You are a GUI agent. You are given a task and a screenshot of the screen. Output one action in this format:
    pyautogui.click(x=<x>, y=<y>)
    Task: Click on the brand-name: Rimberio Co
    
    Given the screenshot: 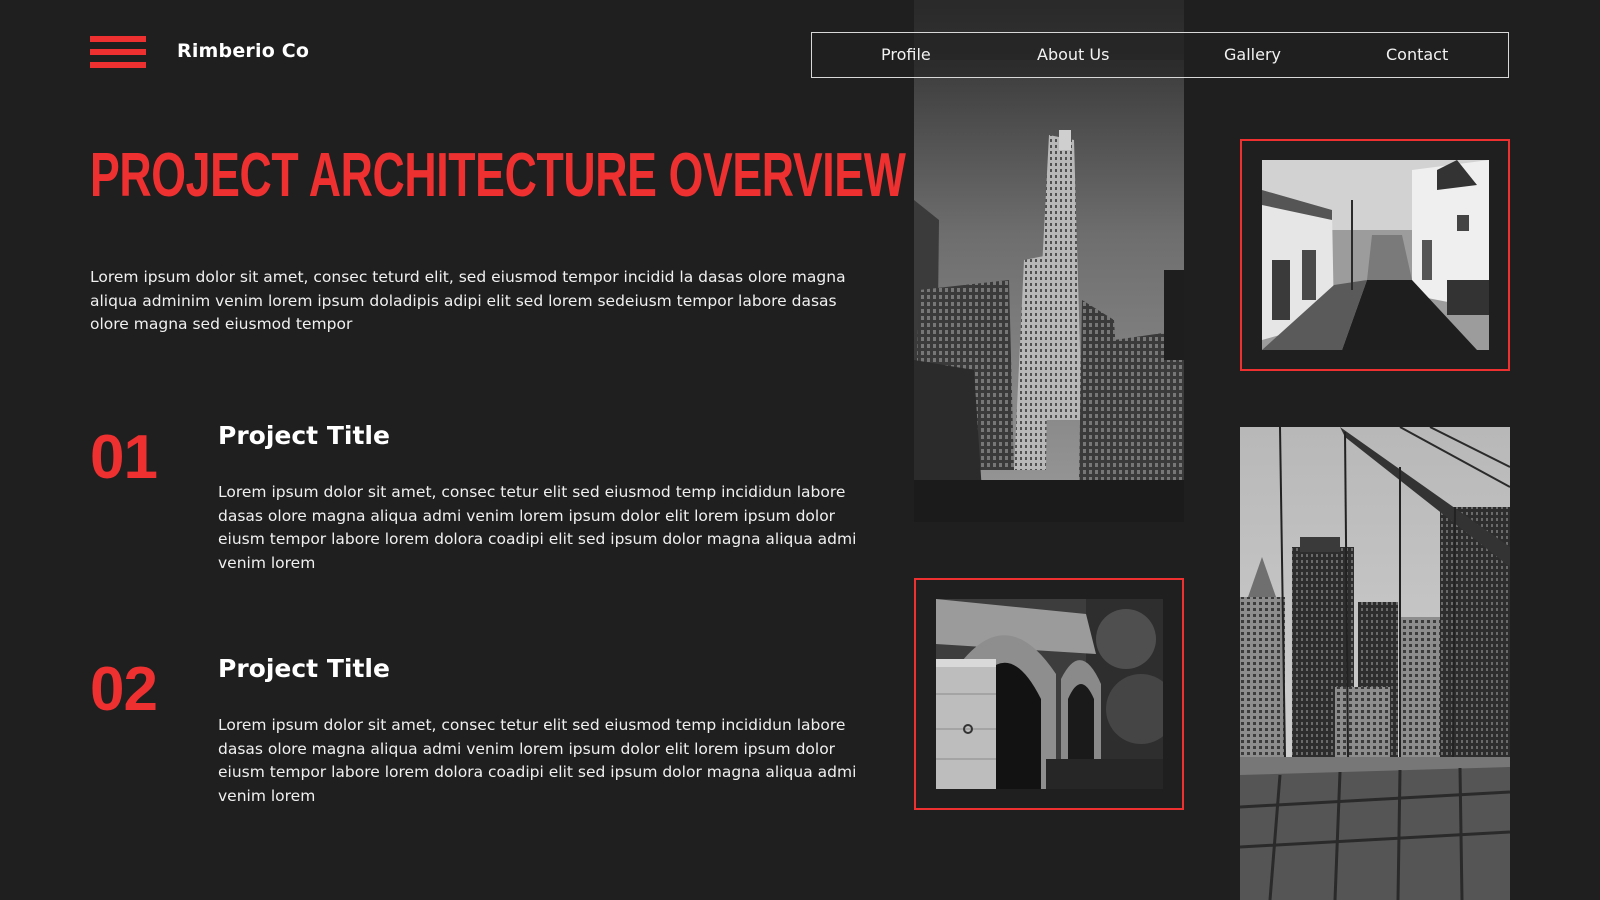 What is the action you would take?
    pyautogui.click(x=243, y=51)
    